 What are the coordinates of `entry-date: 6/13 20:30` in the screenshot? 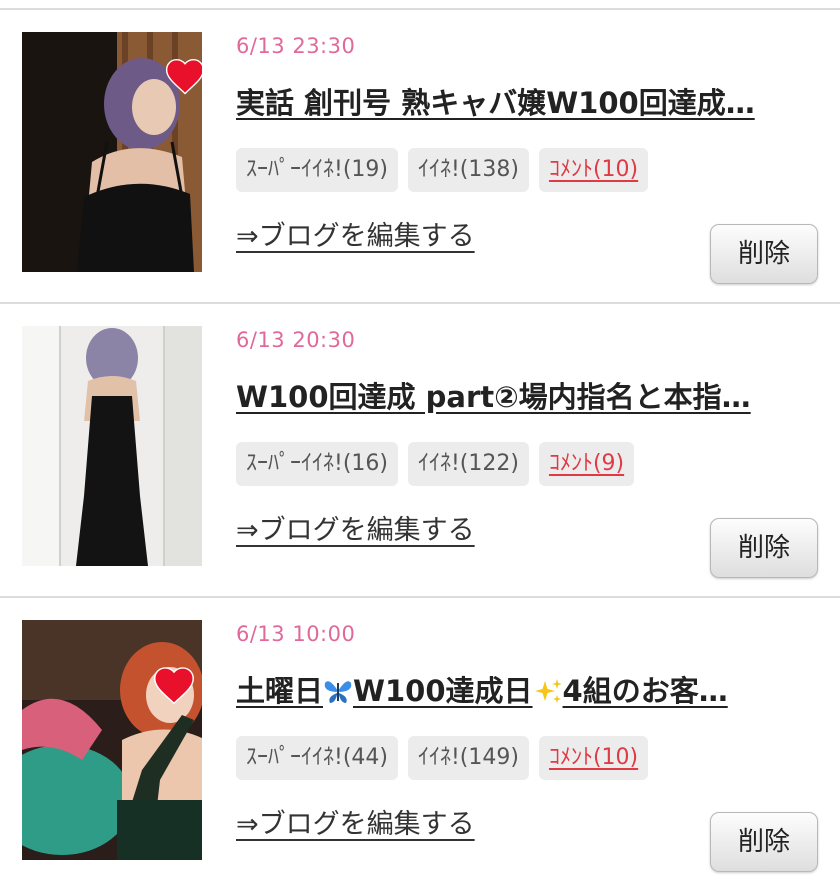 It's located at (296, 340).